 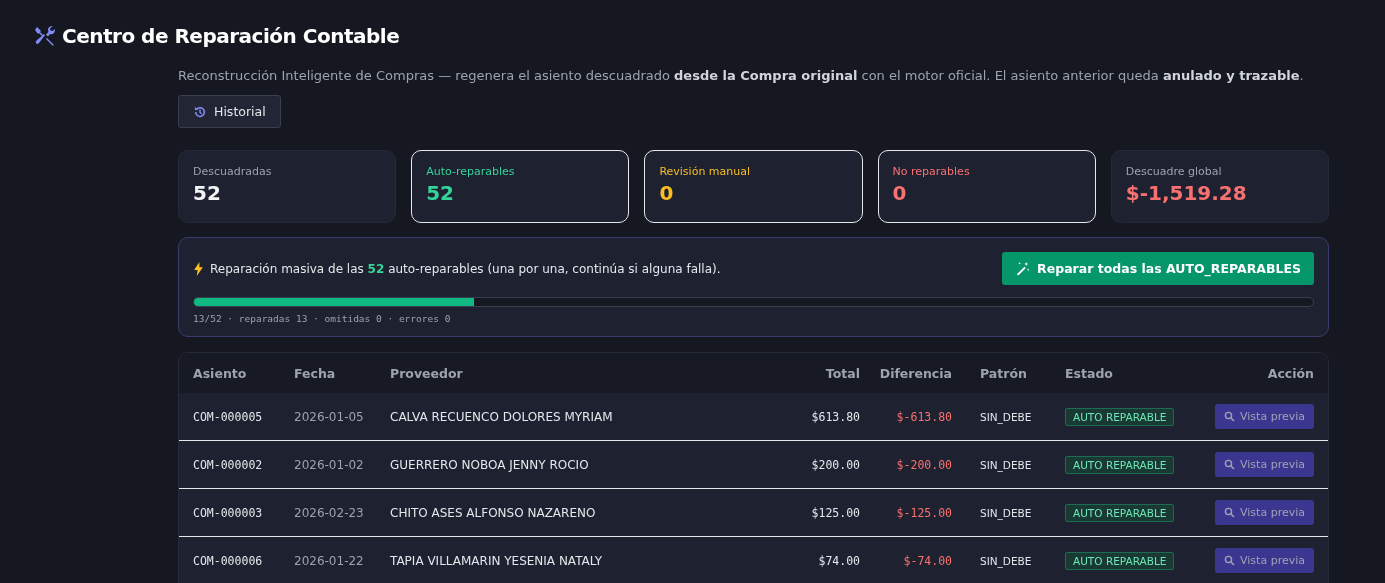 What do you see at coordinates (741, 75) in the screenshot?
I see `description-text: Reconstrucción Inteligente de Compras — regenera el asiento descuadrado desde la Compra original con el motor oficial. El asiento anterior queda anulado y trazable.` at bounding box center [741, 75].